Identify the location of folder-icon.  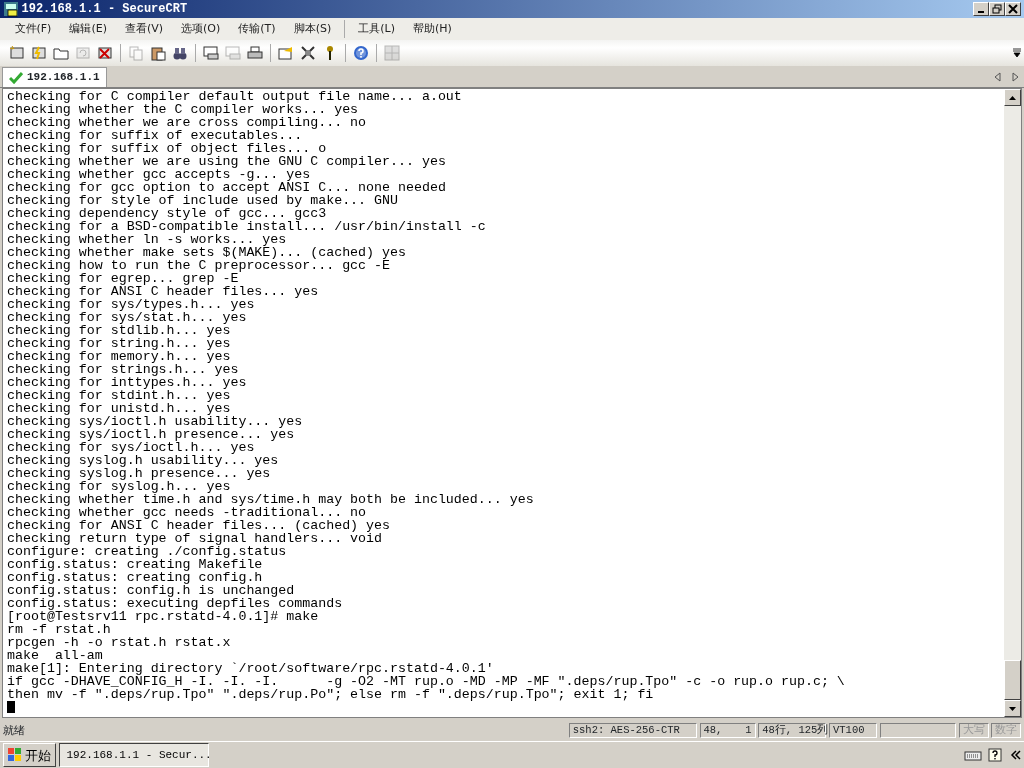
(60, 53).